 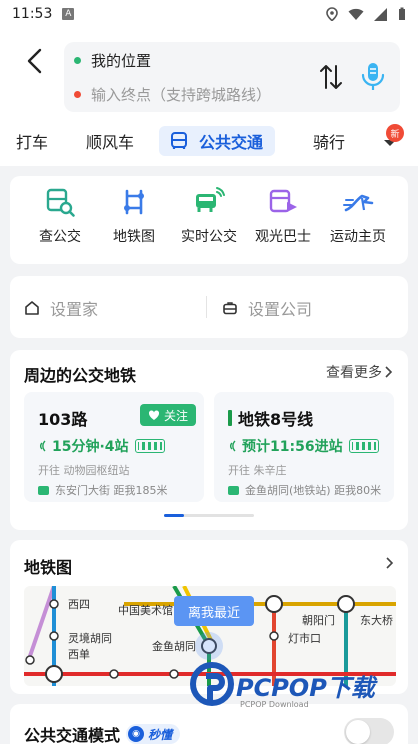 I want to click on carousel-pager, so click(x=209, y=515).